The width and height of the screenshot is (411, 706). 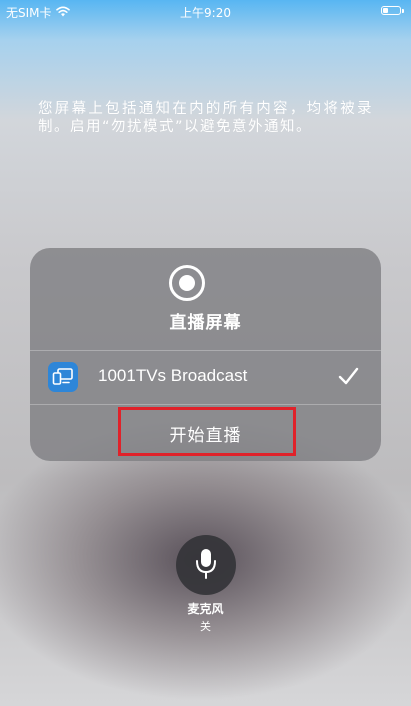 I want to click on status-time: 上午9:20, so click(x=205, y=13).